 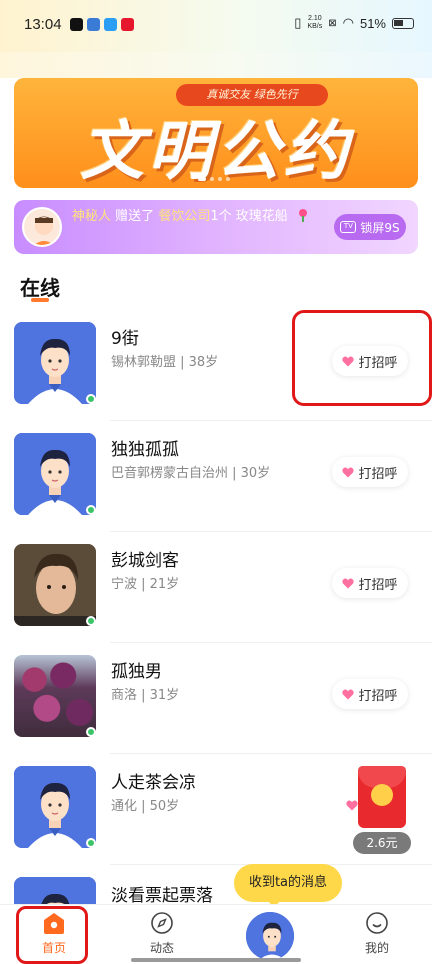 I want to click on section-underline, so click(x=40, y=300).